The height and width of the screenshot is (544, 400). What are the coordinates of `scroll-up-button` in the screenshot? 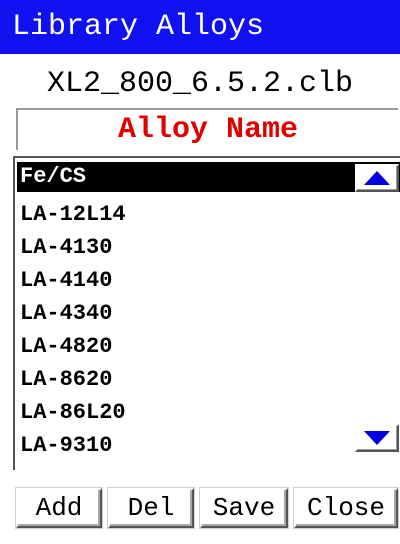 It's located at (377, 178).